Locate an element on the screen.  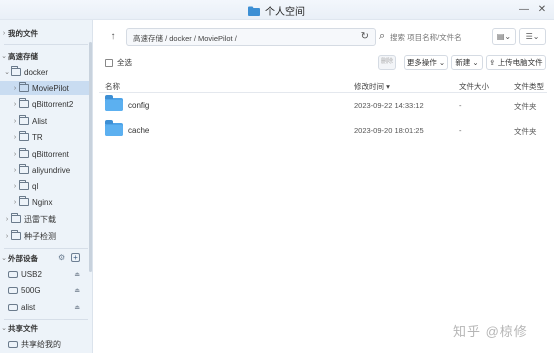
column-header-size: 文件大小 is located at coordinates (474, 86).